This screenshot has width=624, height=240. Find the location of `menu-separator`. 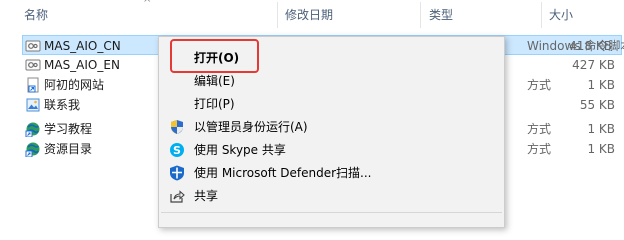

menu-separator is located at coordinates (331, 212).